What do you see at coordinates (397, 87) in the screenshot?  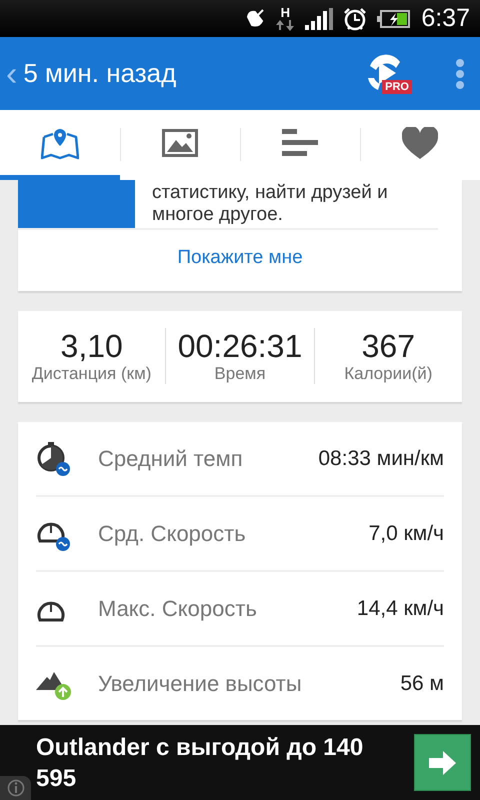 I see `pro-badge: PRO` at bounding box center [397, 87].